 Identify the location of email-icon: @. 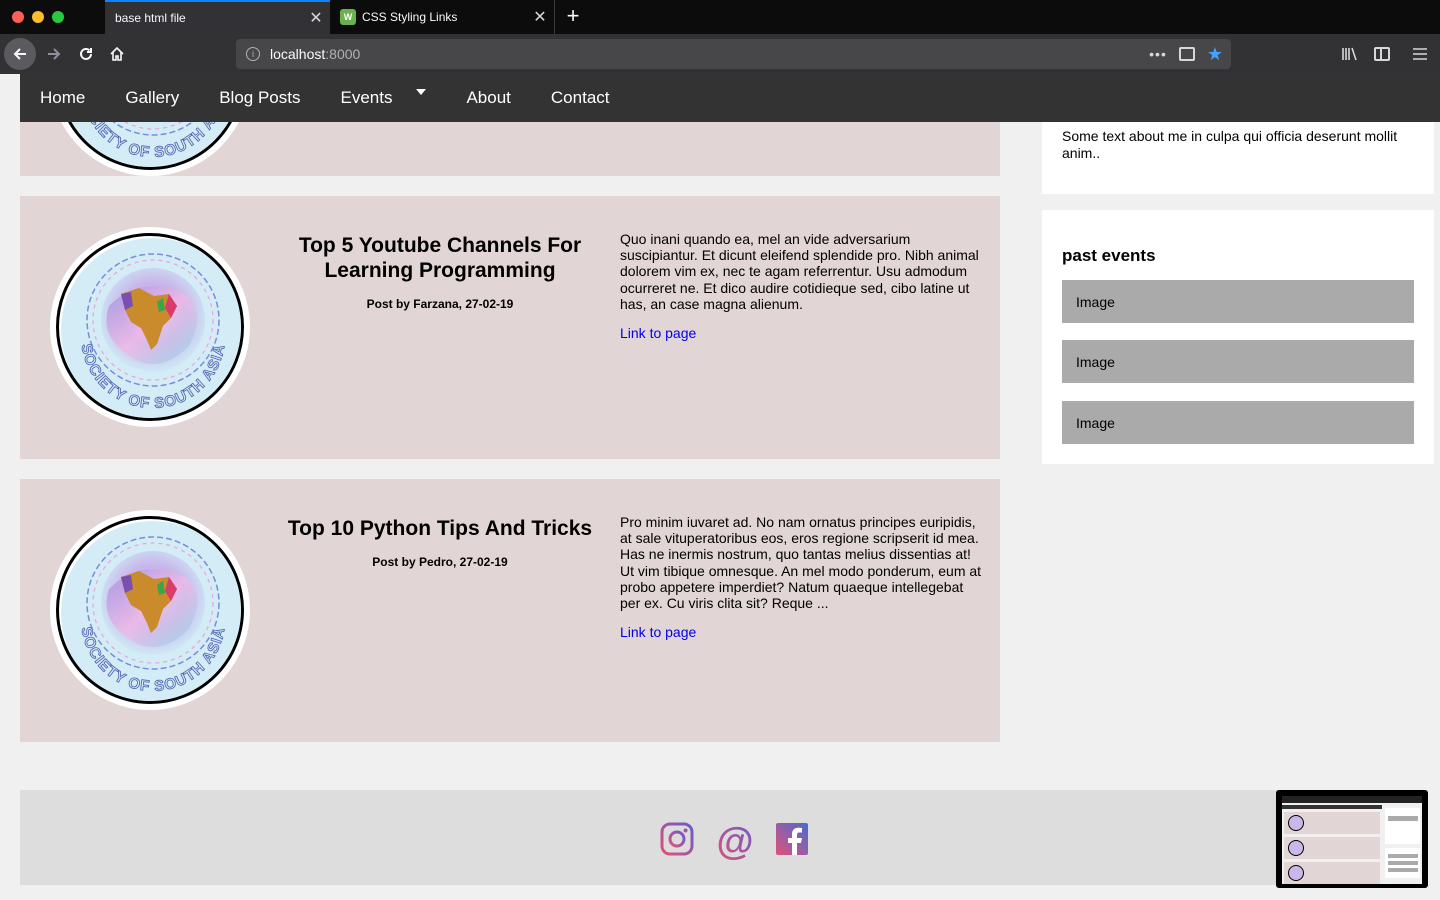
(734, 842).